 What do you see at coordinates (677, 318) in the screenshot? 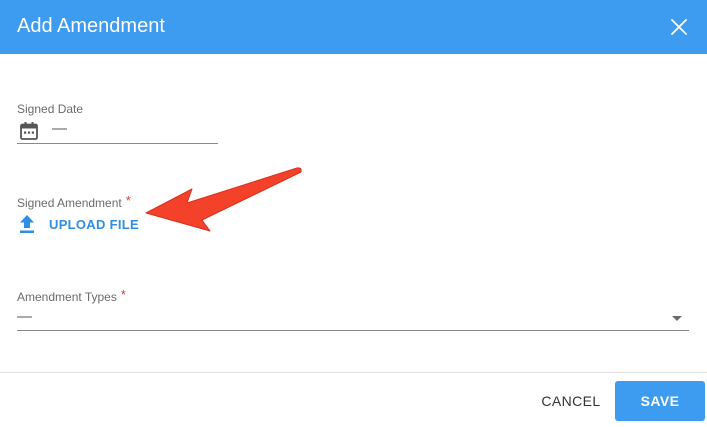
I see `chevron-down-icon` at bounding box center [677, 318].